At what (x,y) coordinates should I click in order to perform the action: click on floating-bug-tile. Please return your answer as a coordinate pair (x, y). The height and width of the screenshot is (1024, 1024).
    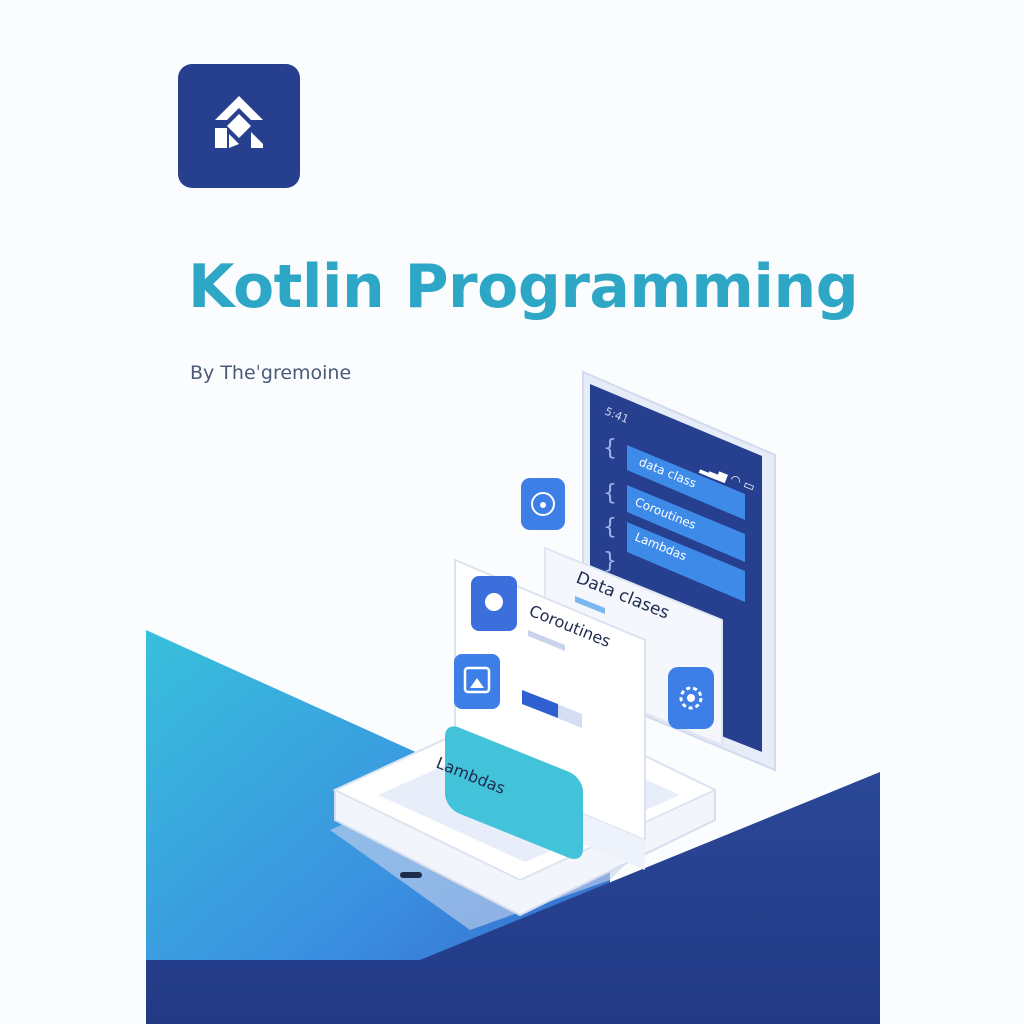
    Looking at the image, I should click on (543, 504).